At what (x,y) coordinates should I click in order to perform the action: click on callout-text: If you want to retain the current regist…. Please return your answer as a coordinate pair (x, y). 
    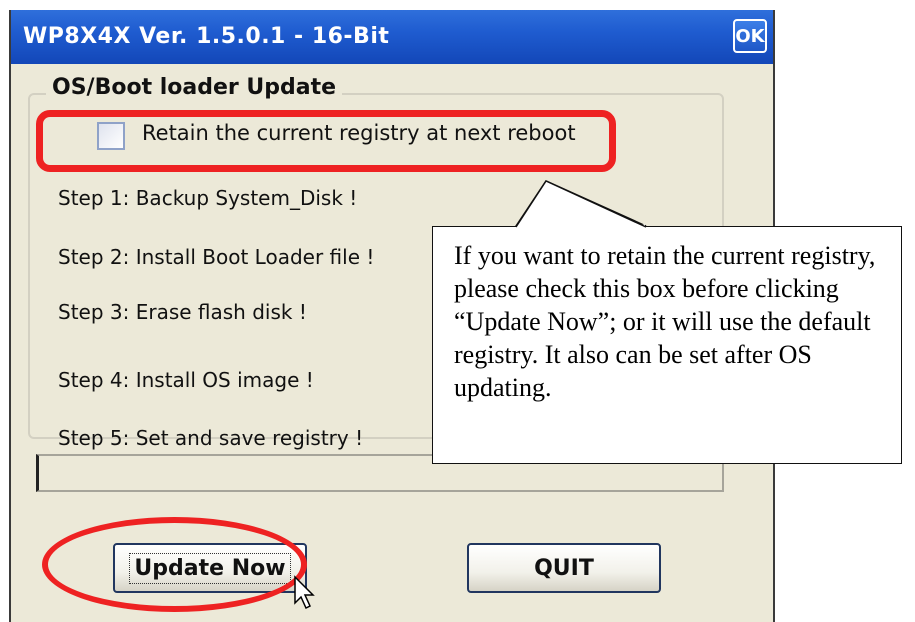
    Looking at the image, I should click on (665, 321).